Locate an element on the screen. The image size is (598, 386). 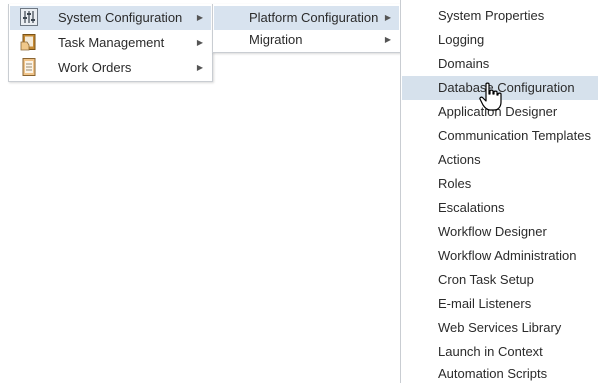
document-icon is located at coordinates (29, 67).